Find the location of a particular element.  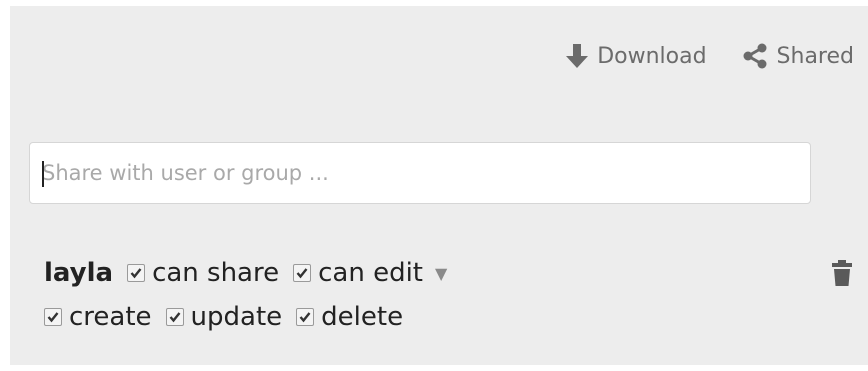

create-checkbox is located at coordinates (53, 317).